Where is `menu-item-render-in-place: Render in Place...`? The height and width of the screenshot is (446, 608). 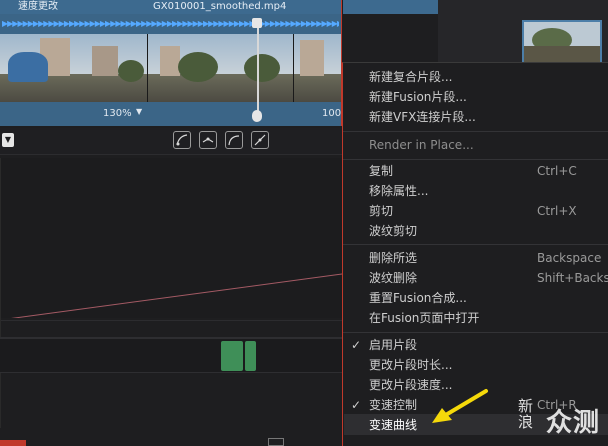
menu-item-render-in-place: Render in Place... is located at coordinates (421, 145).